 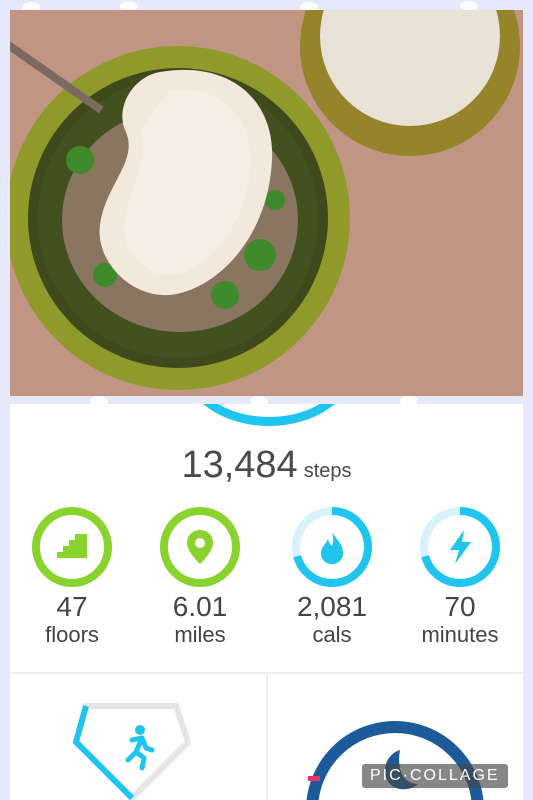 I want to click on minutes-ring, so click(x=460, y=547).